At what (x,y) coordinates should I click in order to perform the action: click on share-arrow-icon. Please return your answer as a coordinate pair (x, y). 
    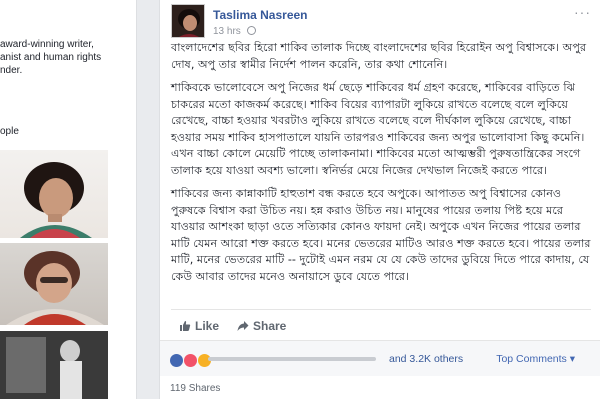
    Looking at the image, I should click on (243, 326).